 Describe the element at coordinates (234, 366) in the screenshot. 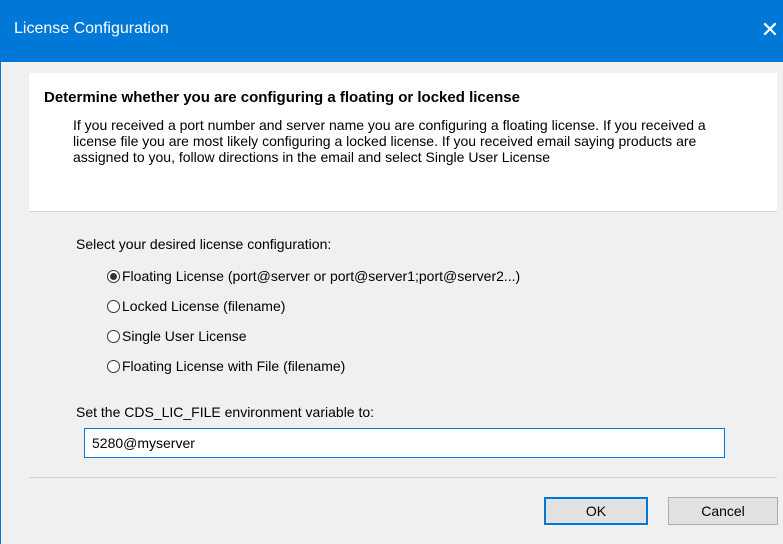

I see `radio-label: Floating License with File (filename)` at that location.